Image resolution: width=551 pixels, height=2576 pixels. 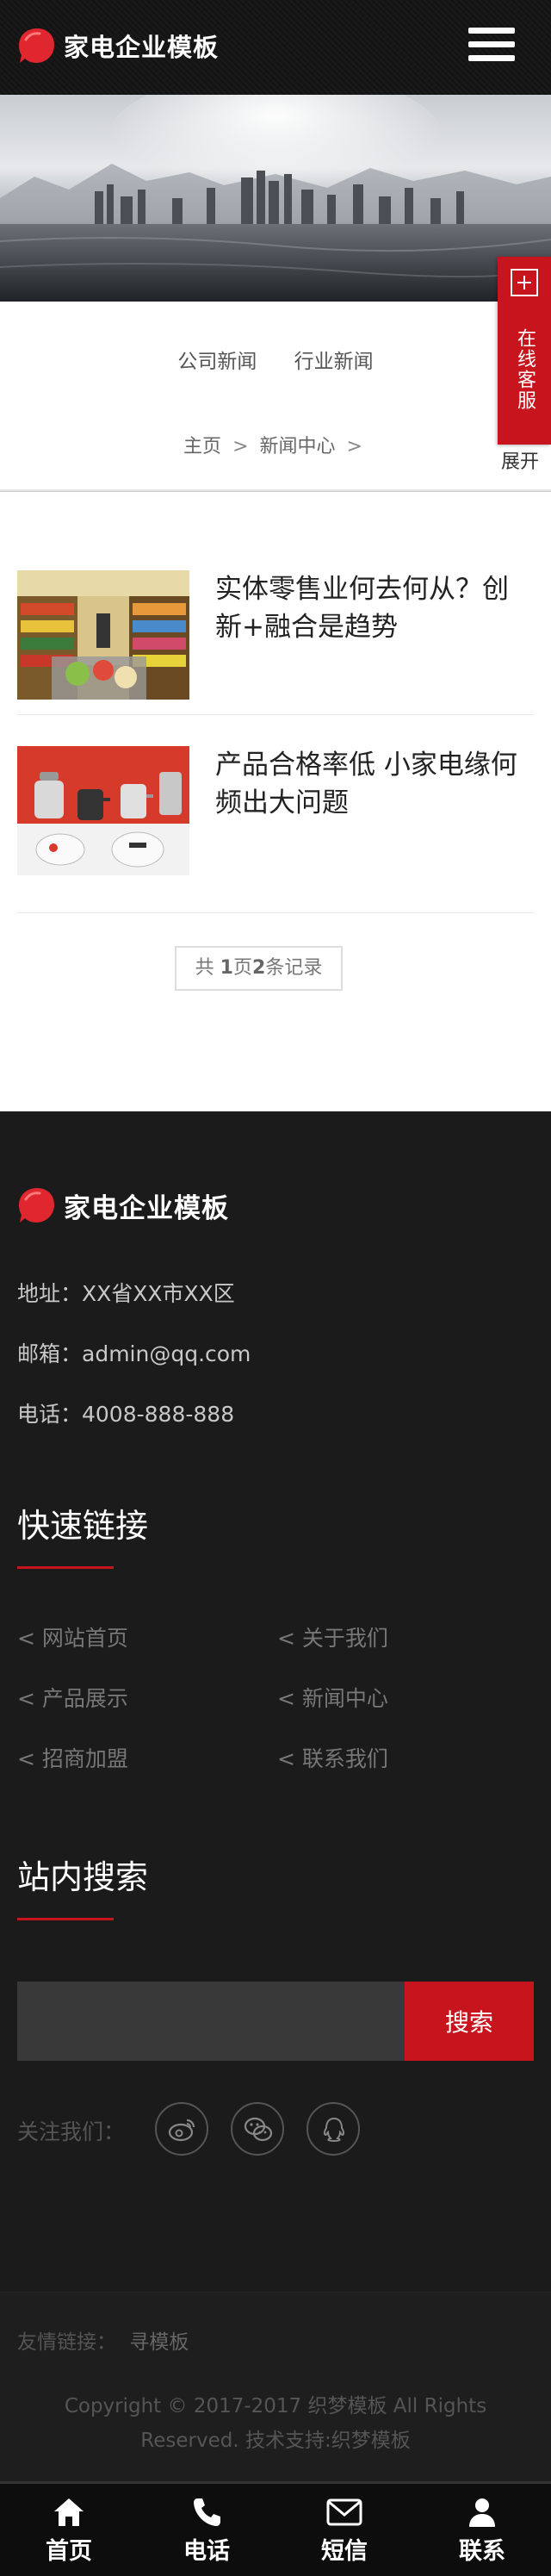 I want to click on tab-sms: 短信, so click(x=344, y=2530).